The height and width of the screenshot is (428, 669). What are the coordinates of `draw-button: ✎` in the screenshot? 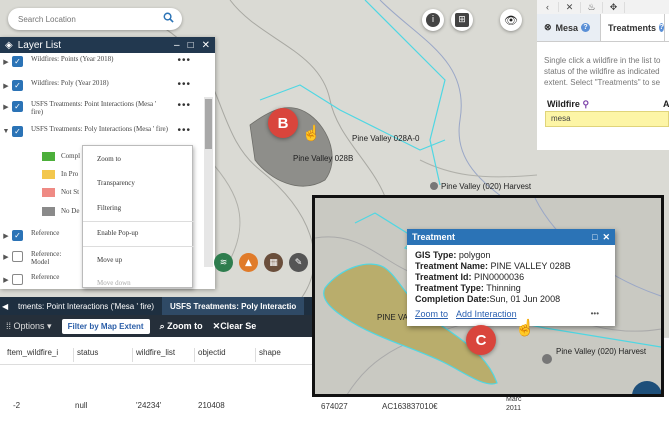 It's located at (298, 262).